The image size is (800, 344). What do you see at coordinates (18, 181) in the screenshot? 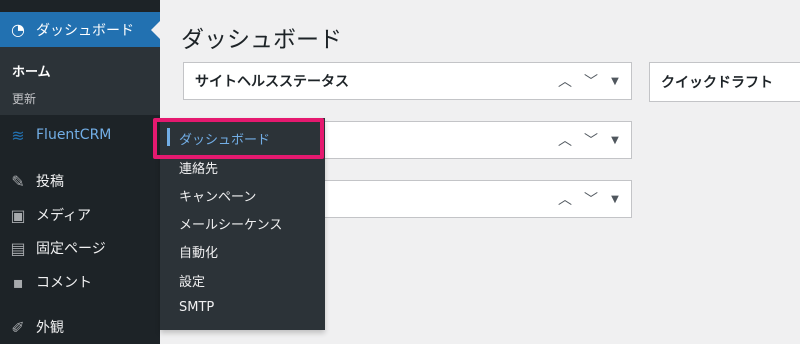
I see `pin-icon: ✎` at bounding box center [18, 181].